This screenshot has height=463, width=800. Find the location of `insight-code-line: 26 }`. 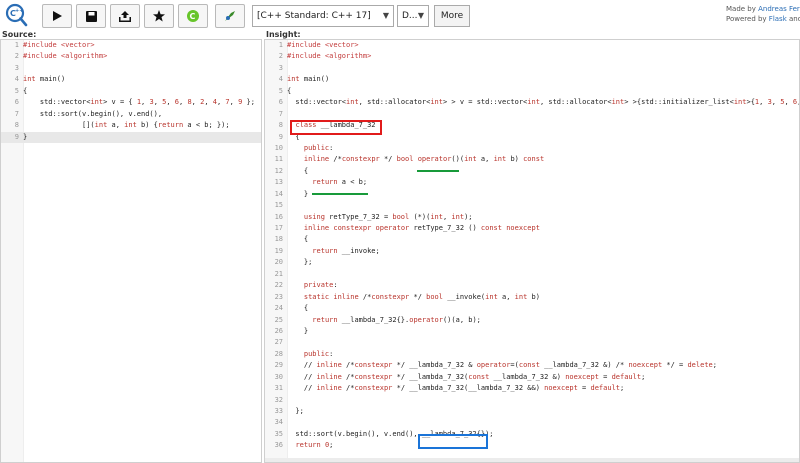

insight-code-line: 26 } is located at coordinates (532, 331).